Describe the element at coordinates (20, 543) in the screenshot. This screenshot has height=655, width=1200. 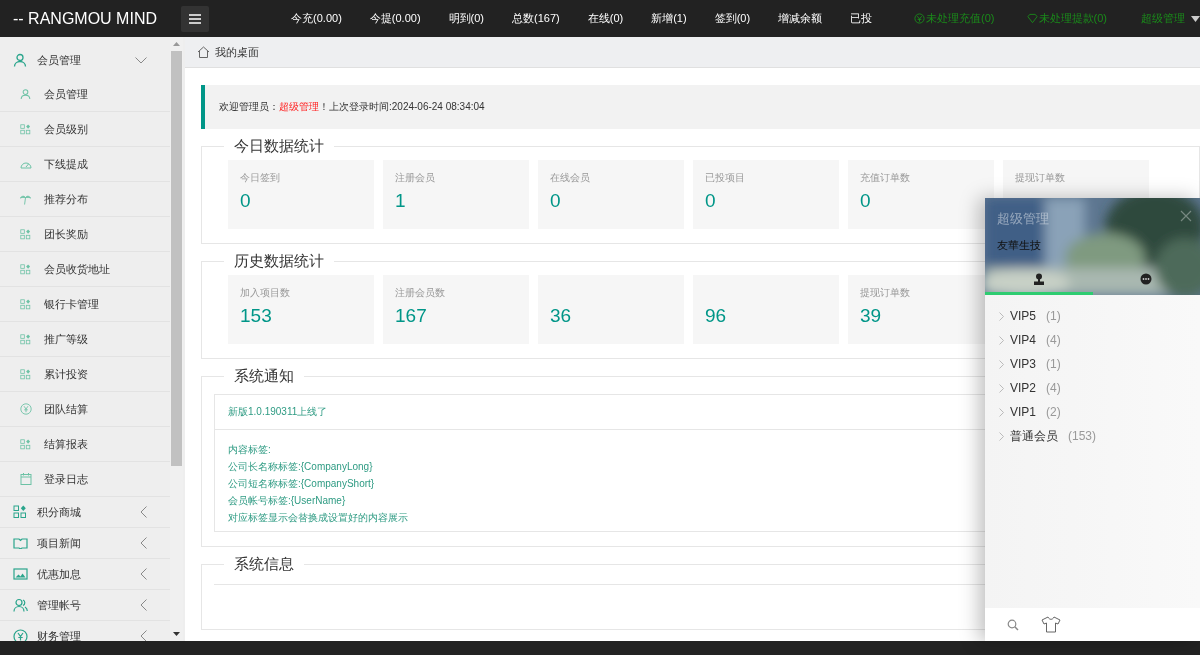
I see `book-icon` at that location.